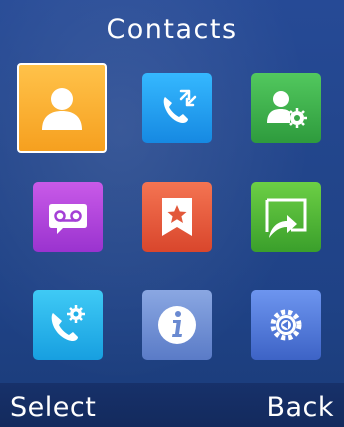 The height and width of the screenshot is (427, 344). I want to click on menu-item-favorites, so click(177, 217).